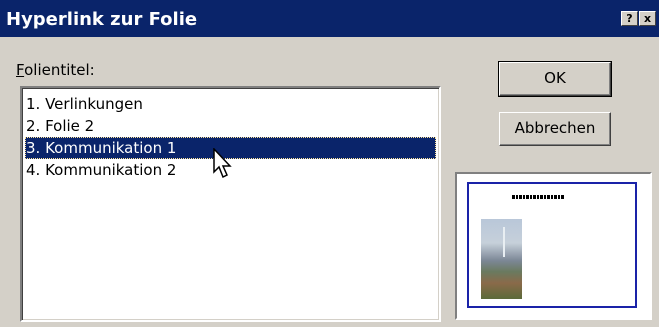 The height and width of the screenshot is (327, 659). I want to click on list-item: 2. Folie 2, so click(230, 126).